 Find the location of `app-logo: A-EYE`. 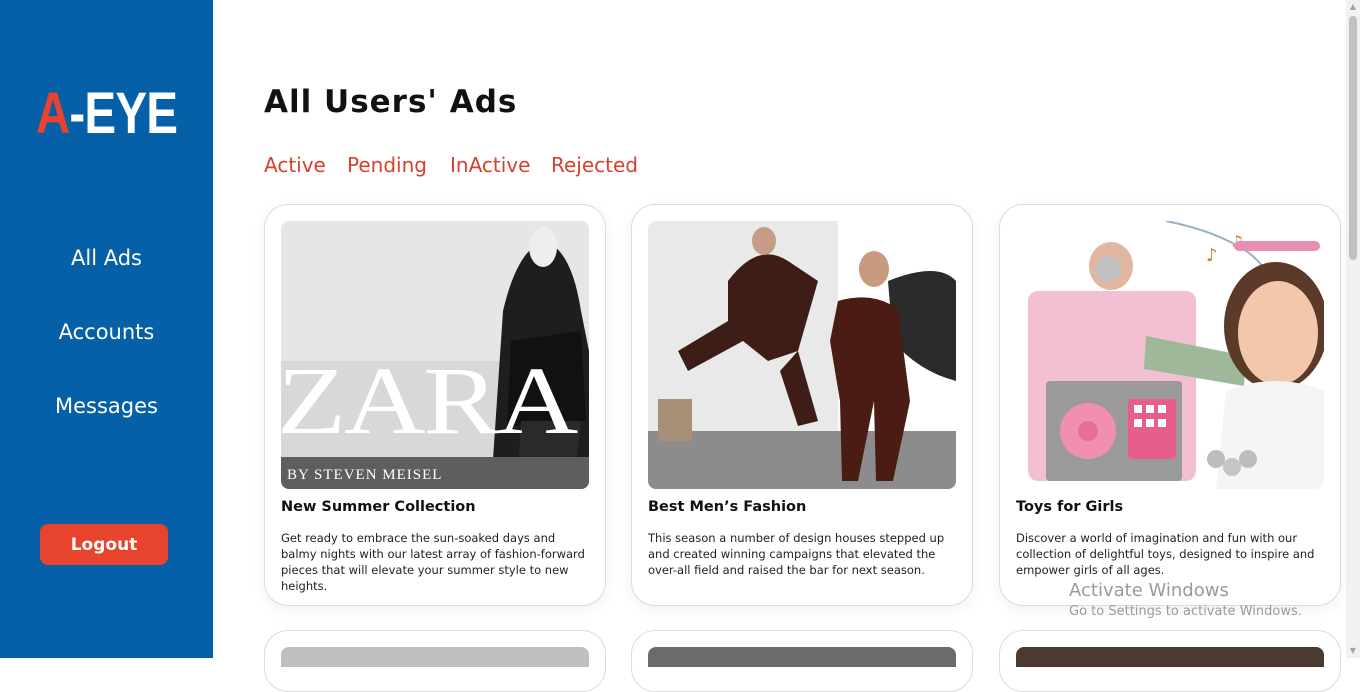

app-logo: A-EYE is located at coordinates (106, 114).